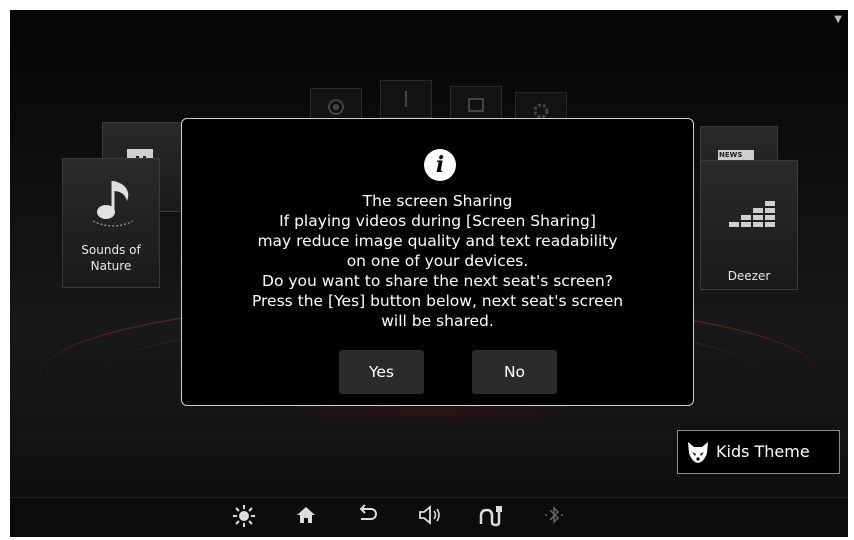 This screenshot has height=540, width=854. What do you see at coordinates (183, 517) in the screenshot?
I see `moon-icon` at bounding box center [183, 517].